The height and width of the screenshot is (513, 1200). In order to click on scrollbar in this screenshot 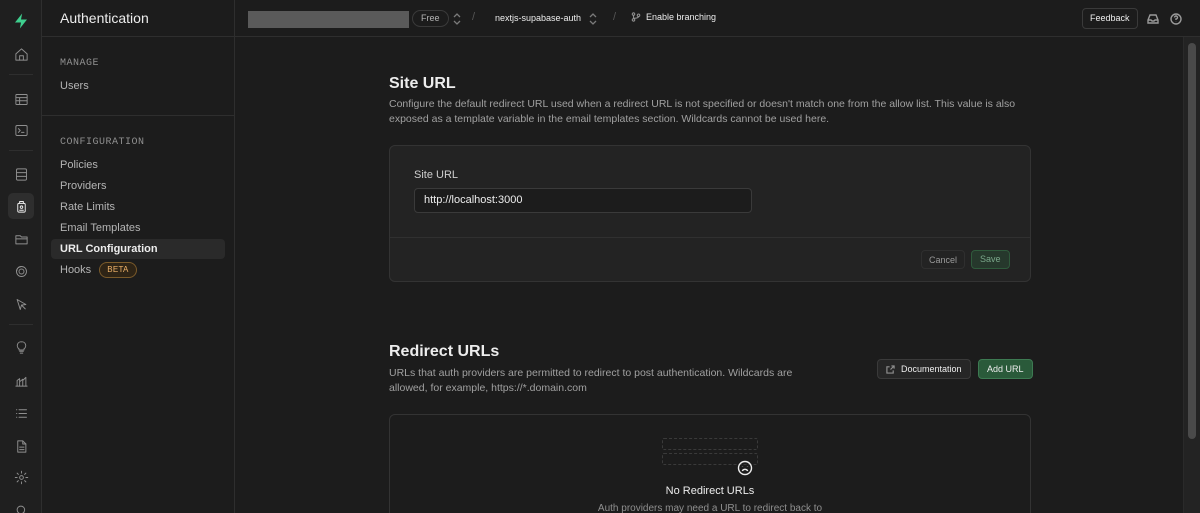, I will do `click(1191, 275)`.